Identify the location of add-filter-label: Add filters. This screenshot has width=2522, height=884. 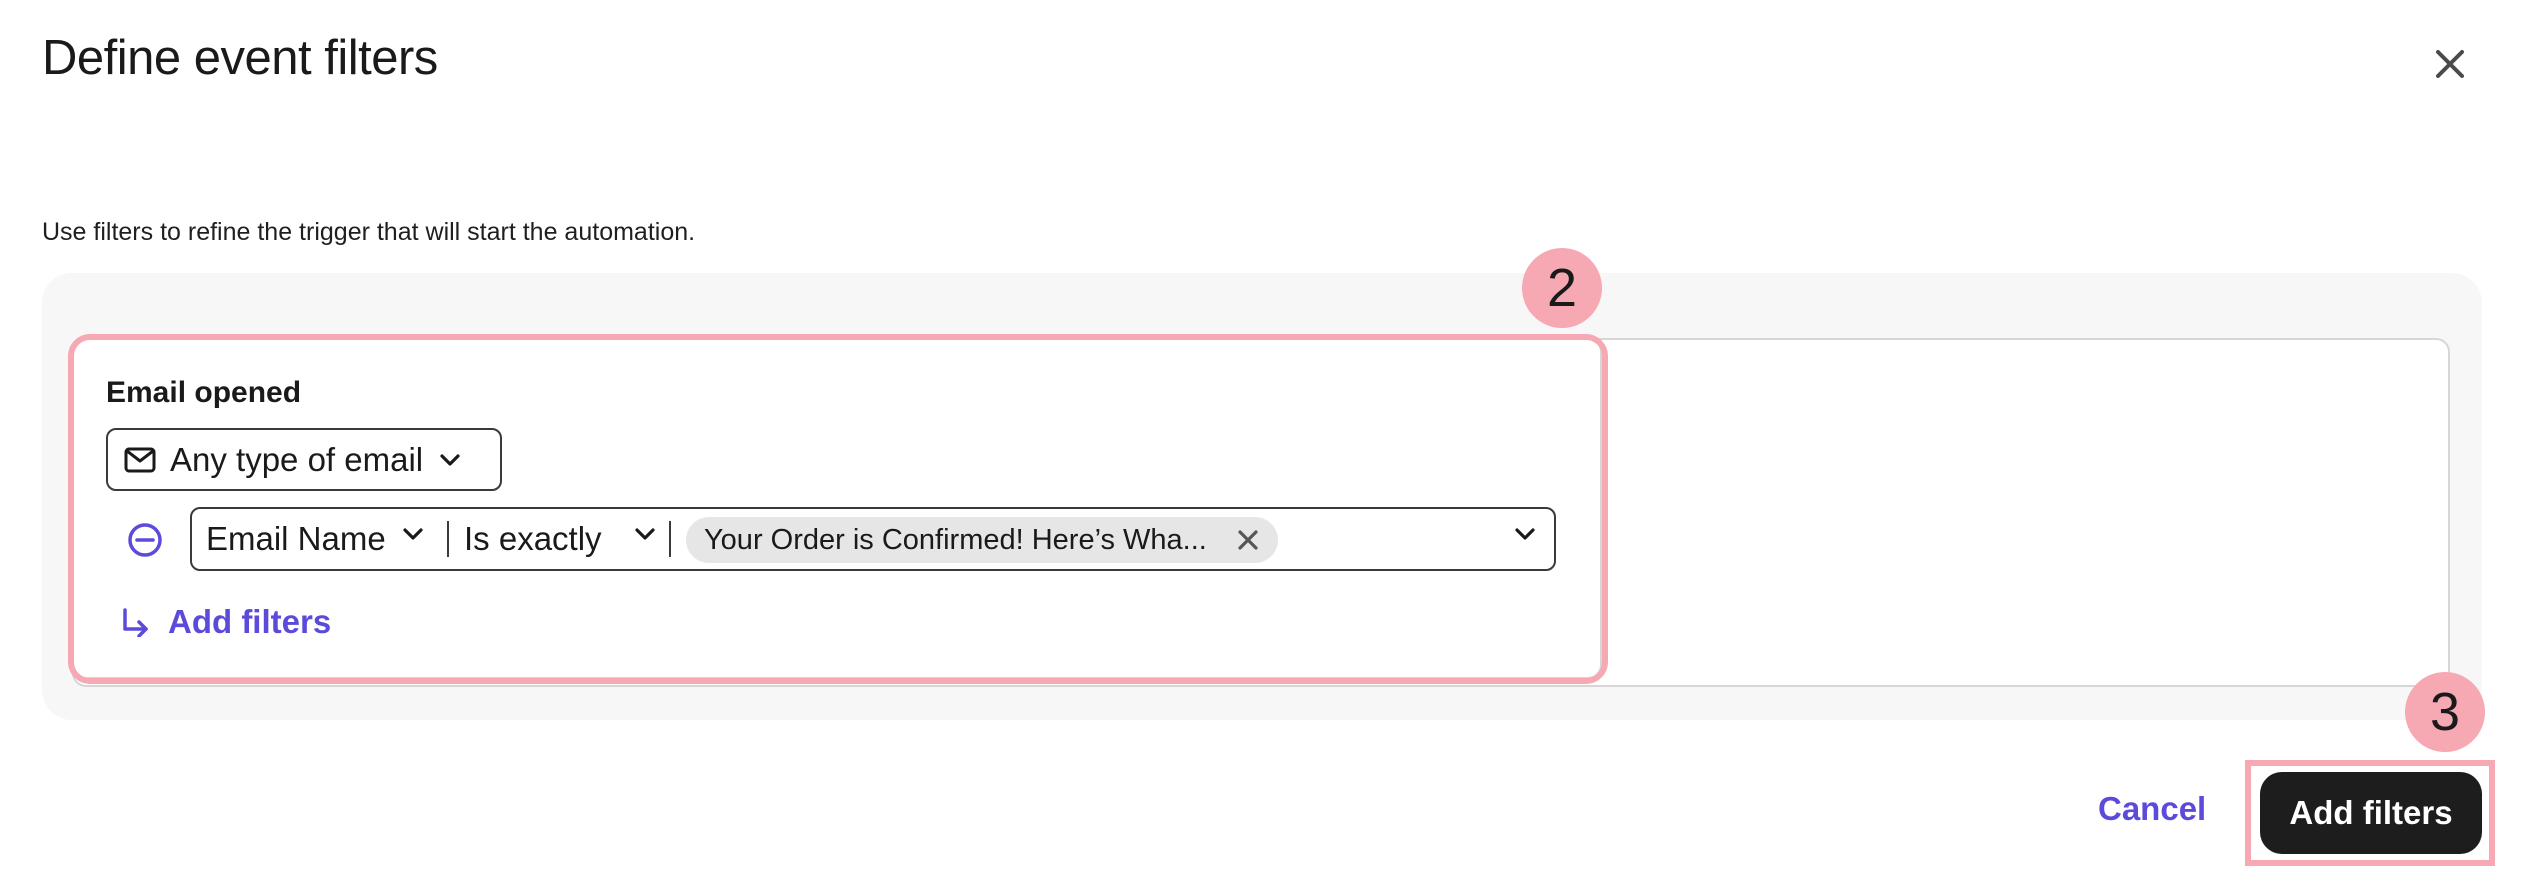
(250, 621).